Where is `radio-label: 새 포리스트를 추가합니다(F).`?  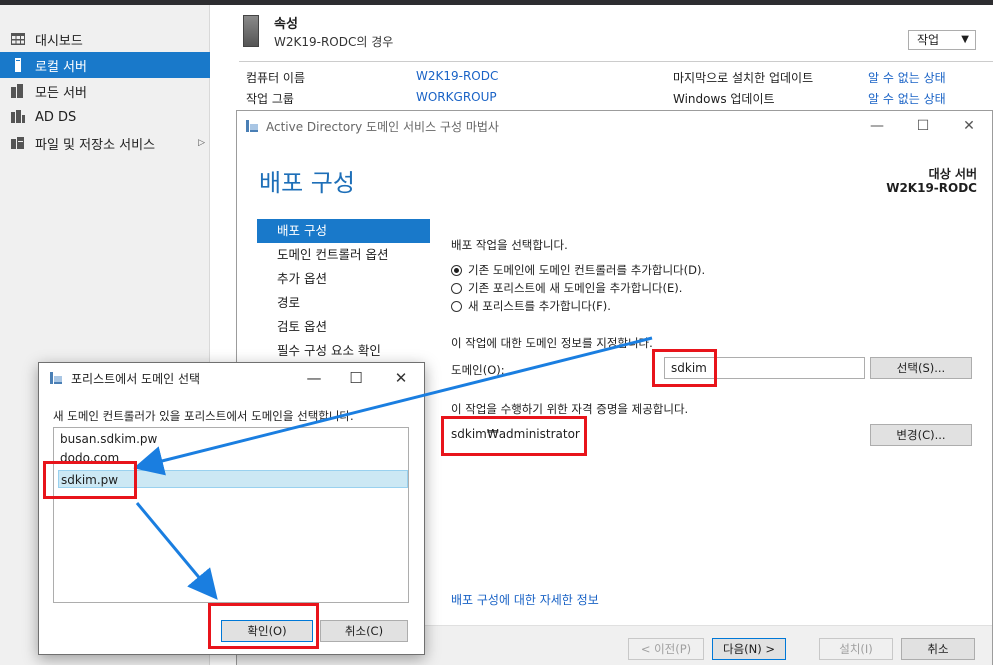 radio-label: 새 포리스트를 추가합니다(F). is located at coordinates (539, 306).